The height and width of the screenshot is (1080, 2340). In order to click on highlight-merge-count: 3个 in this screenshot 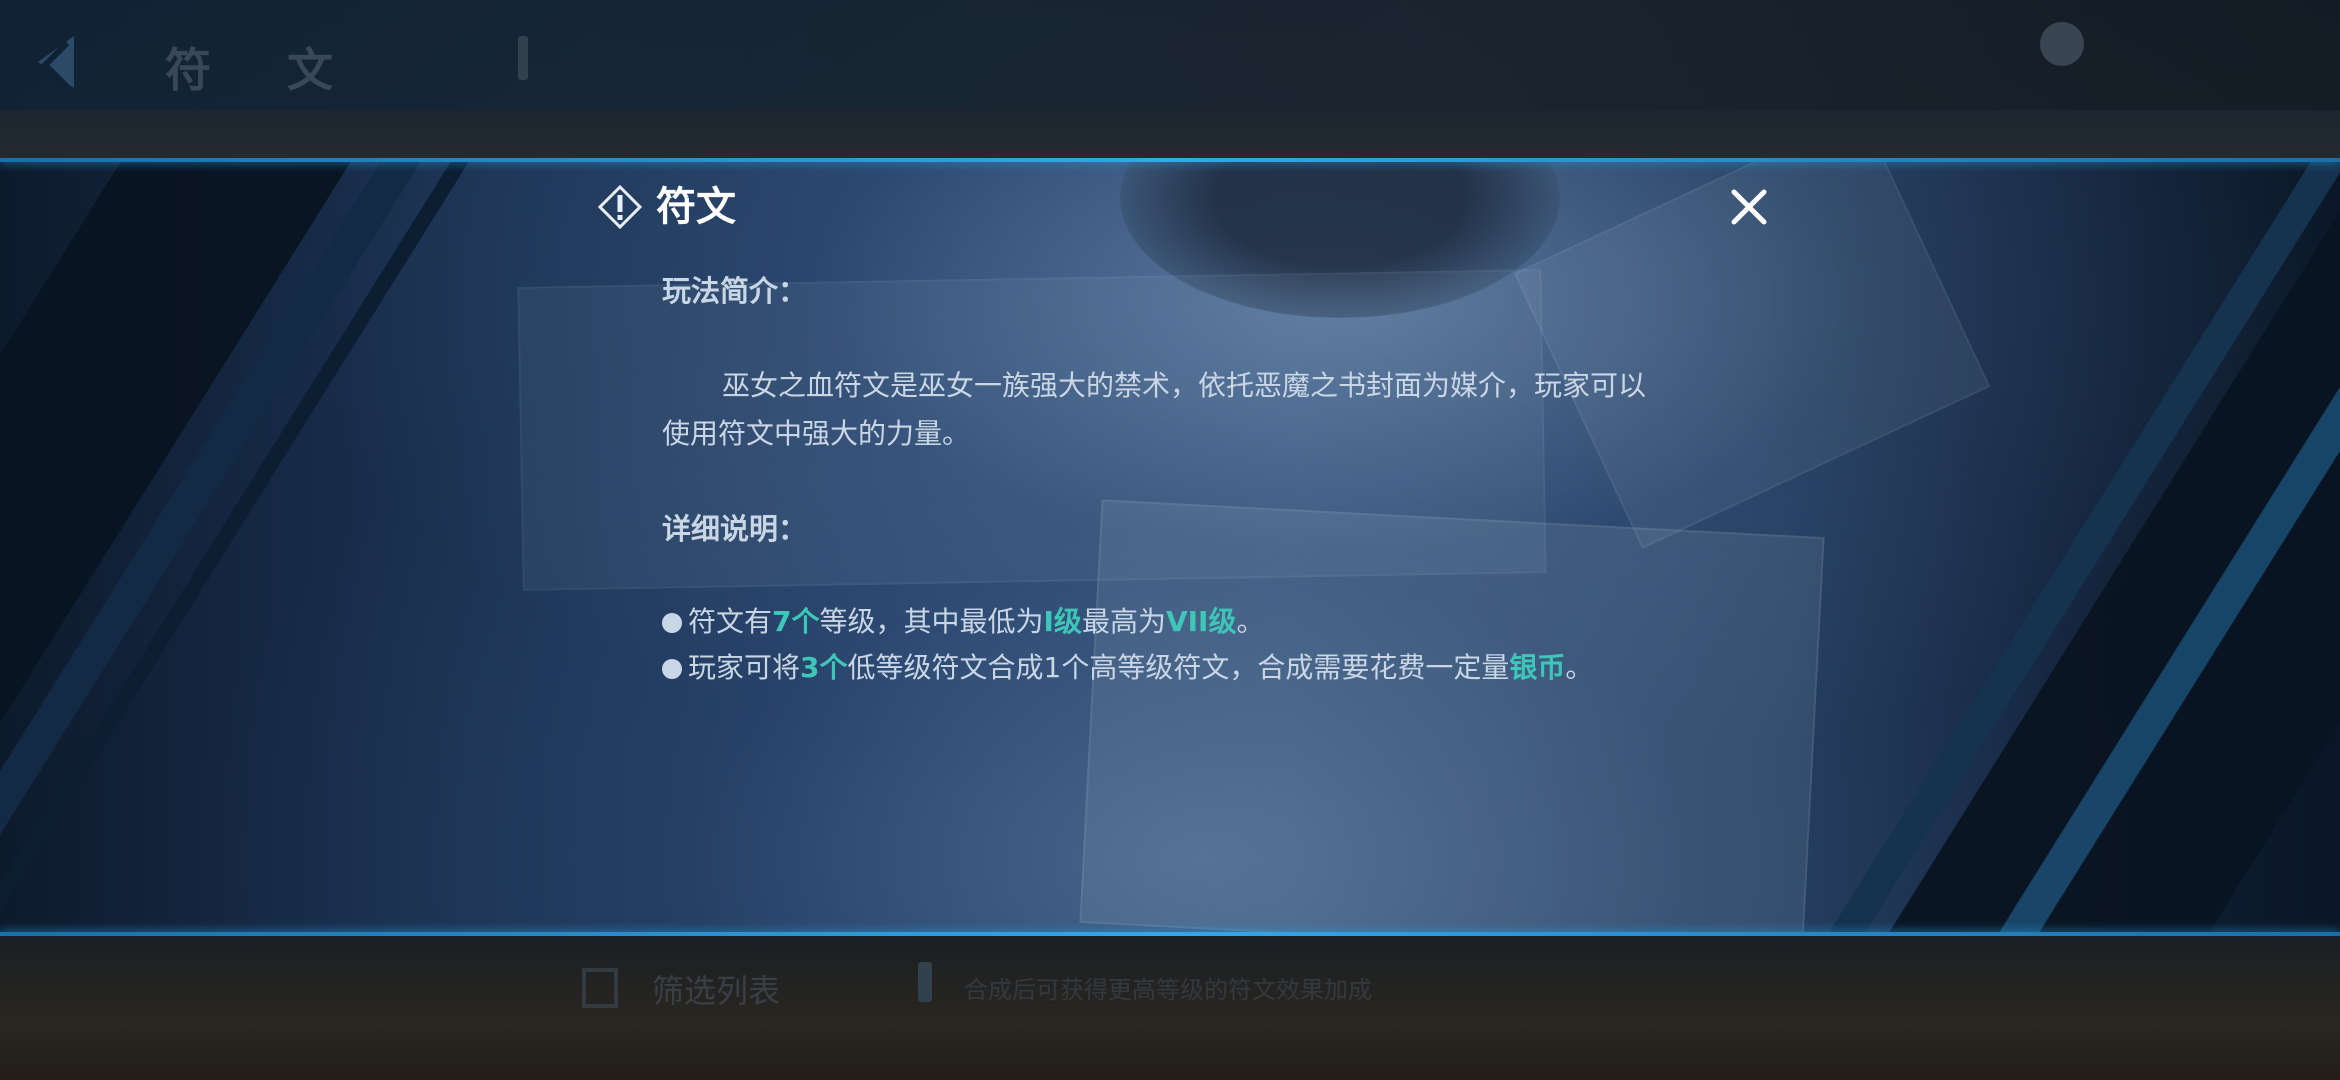, I will do `click(824, 667)`.